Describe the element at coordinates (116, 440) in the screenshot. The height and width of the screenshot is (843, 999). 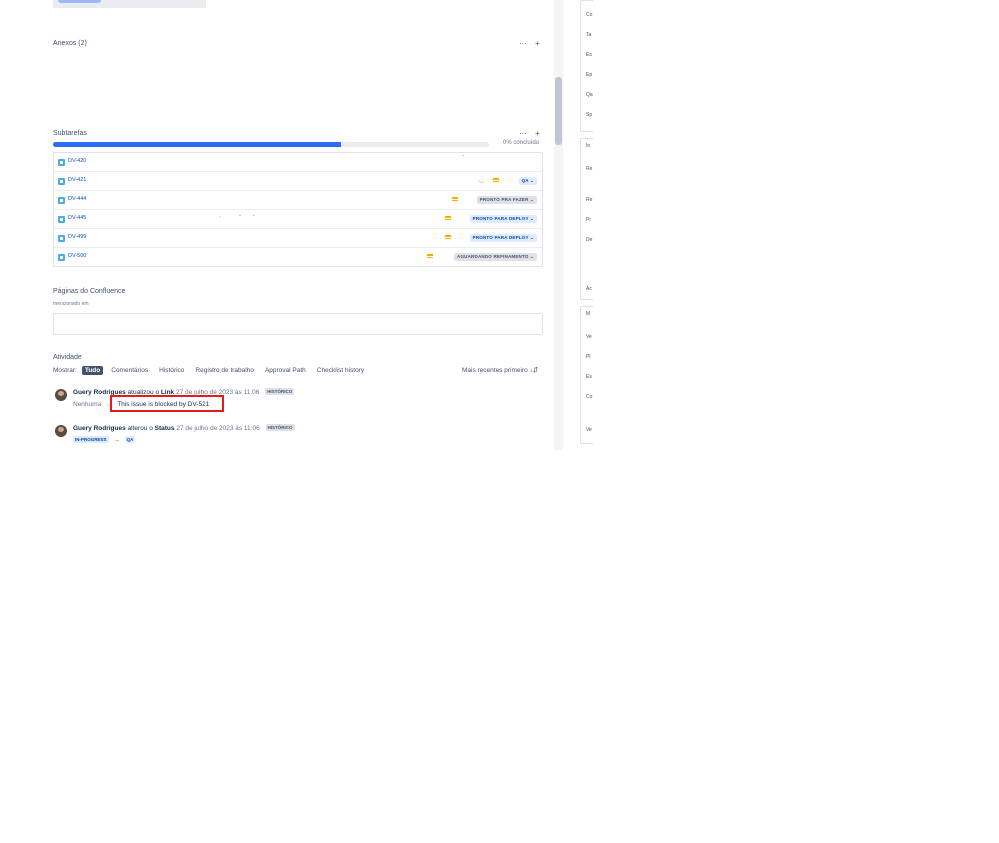
I see `arrow-right-icon: →` at that location.